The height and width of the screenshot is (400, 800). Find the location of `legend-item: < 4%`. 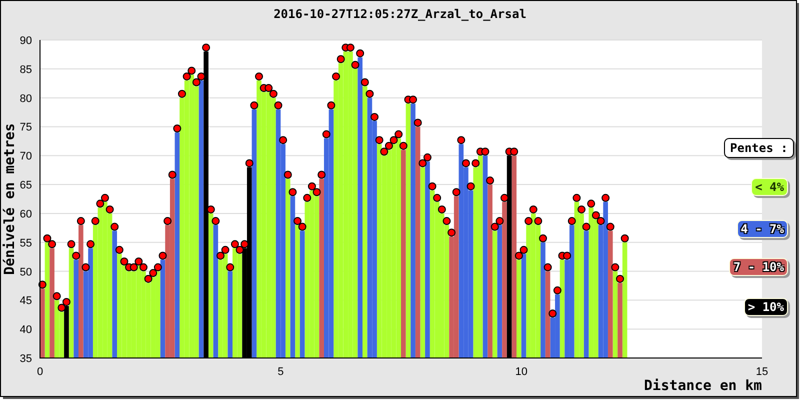

legend-item: < 4% is located at coordinates (769, 187).